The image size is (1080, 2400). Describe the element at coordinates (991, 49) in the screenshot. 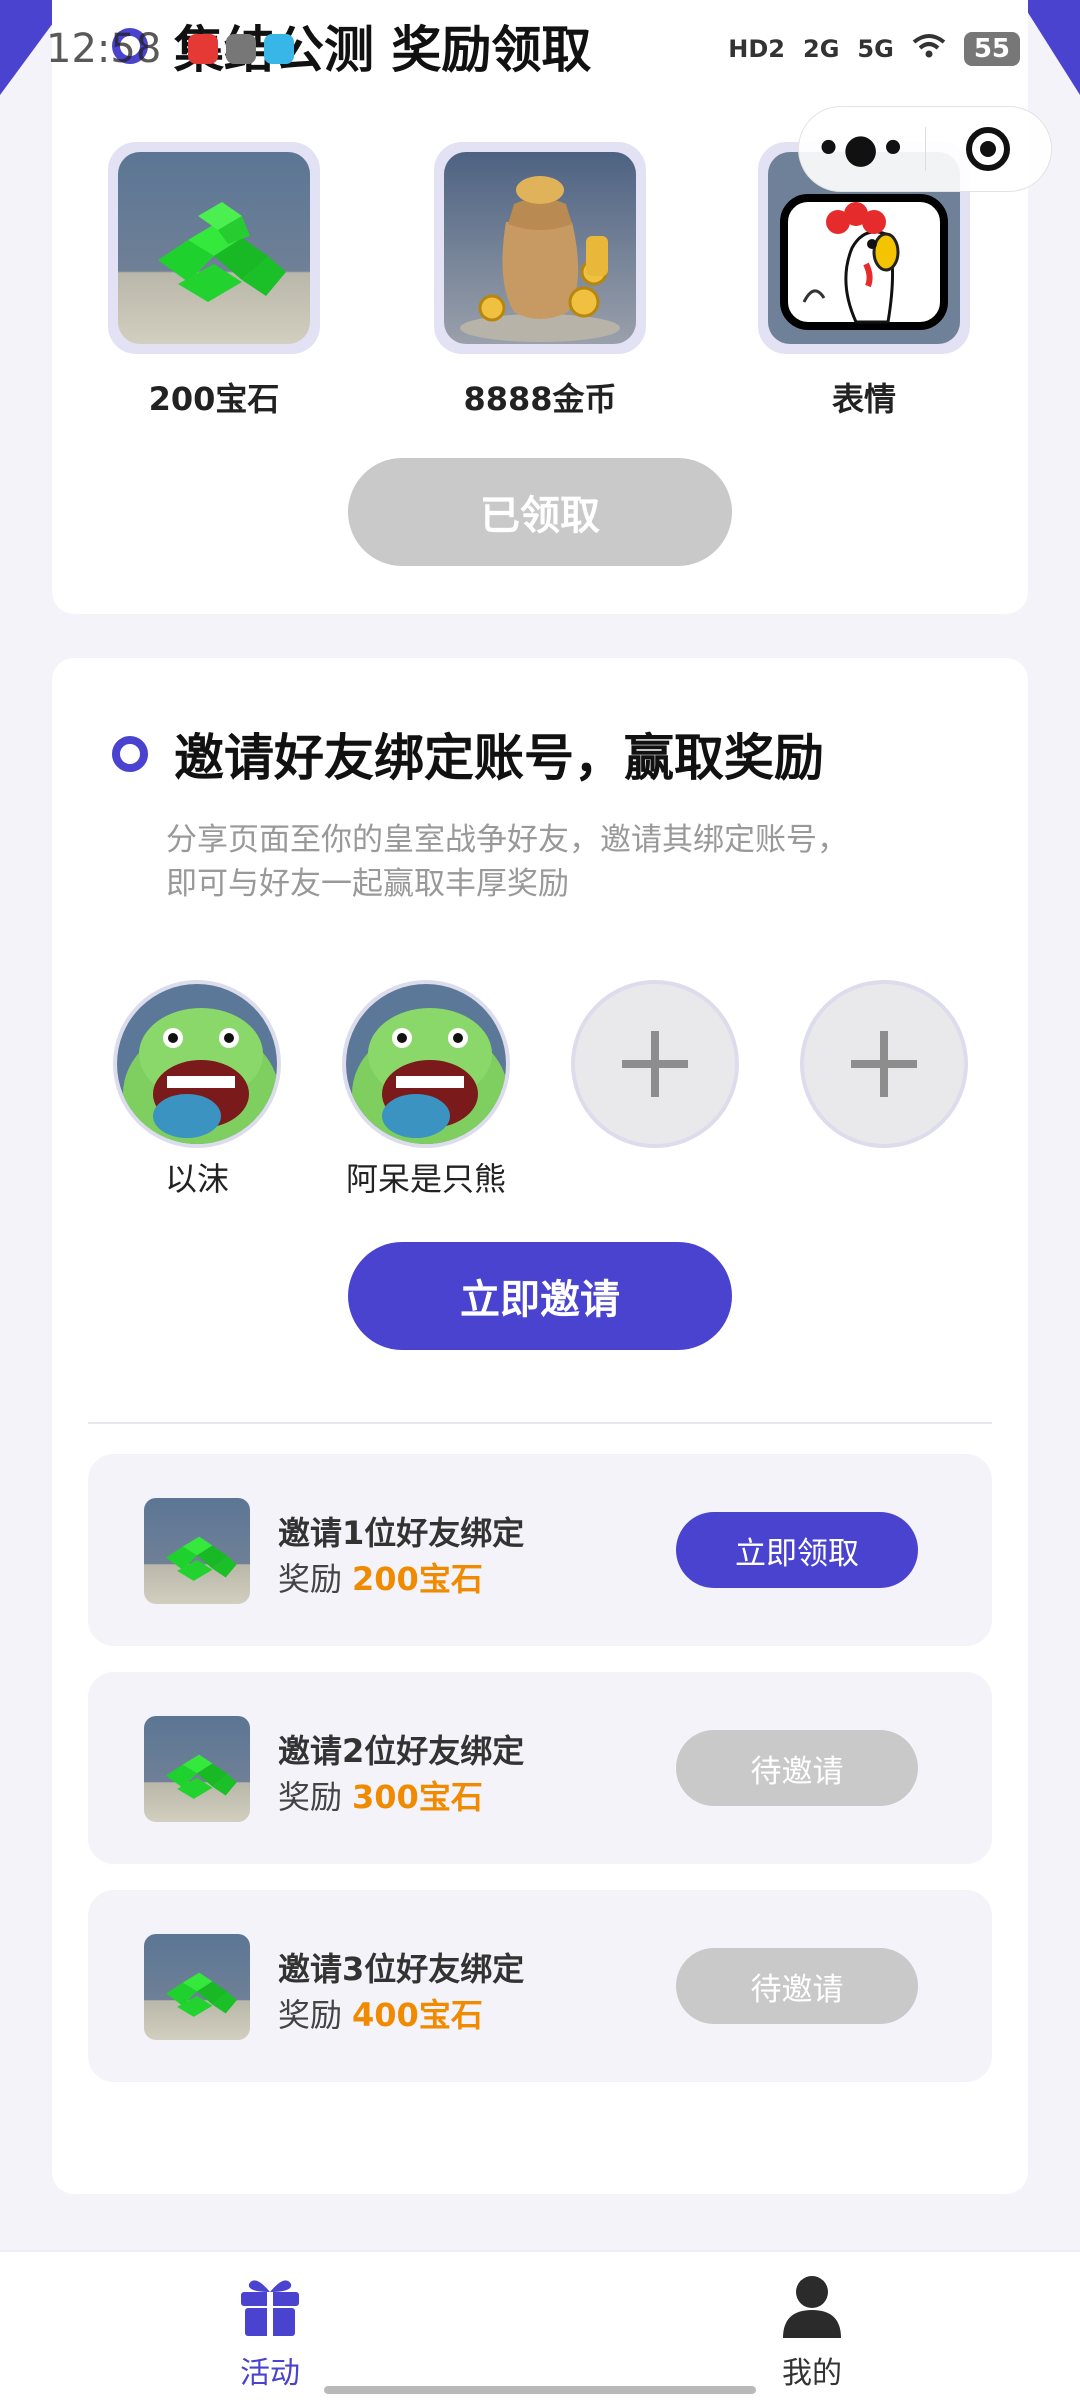

I see `battery-icon: 55` at that location.